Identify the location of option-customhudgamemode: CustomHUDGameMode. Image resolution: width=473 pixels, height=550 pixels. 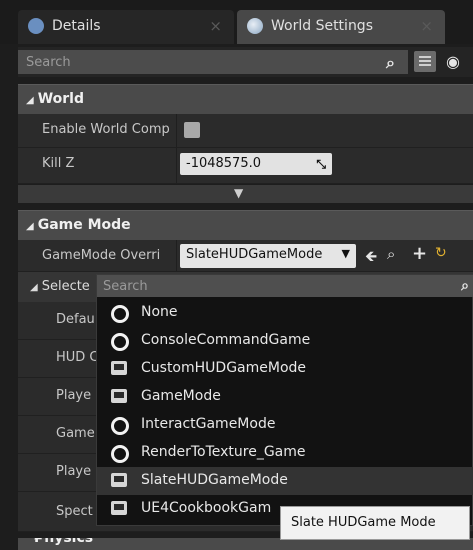
(285, 369).